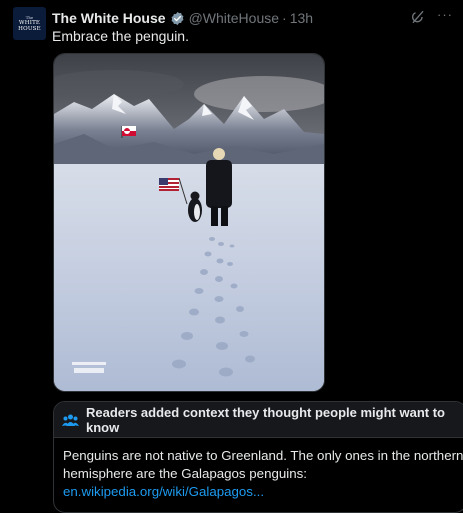  What do you see at coordinates (177, 18) in the screenshot?
I see `verified-badge-icon` at bounding box center [177, 18].